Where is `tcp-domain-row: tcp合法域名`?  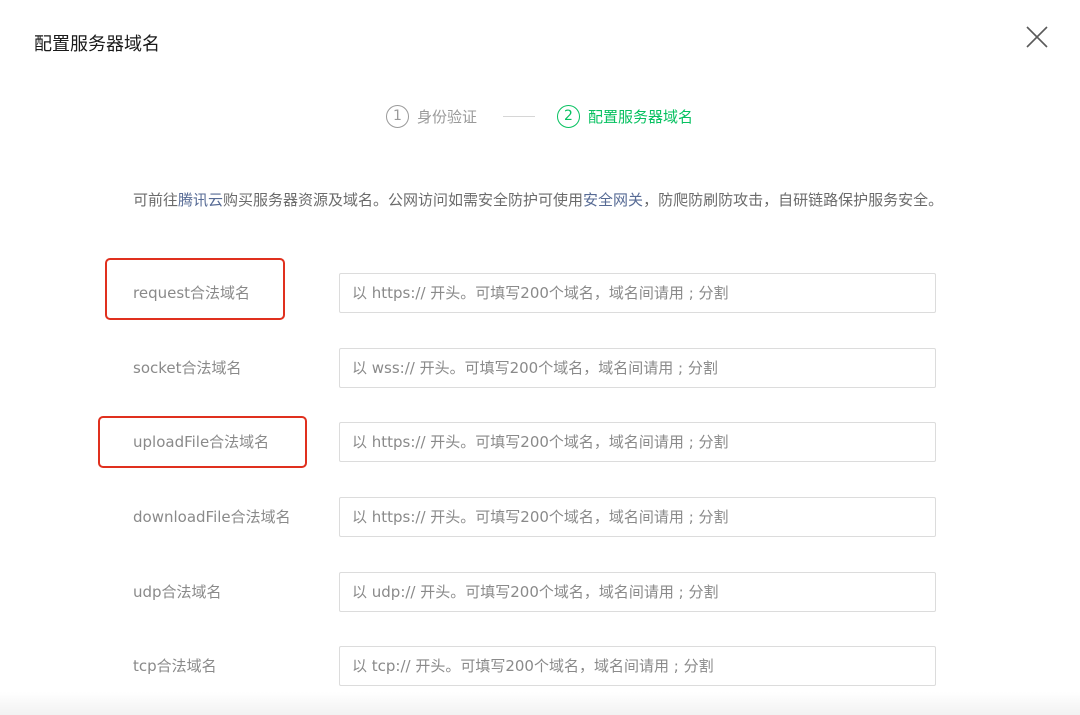 tcp-domain-row: tcp合法域名 is located at coordinates (540, 666).